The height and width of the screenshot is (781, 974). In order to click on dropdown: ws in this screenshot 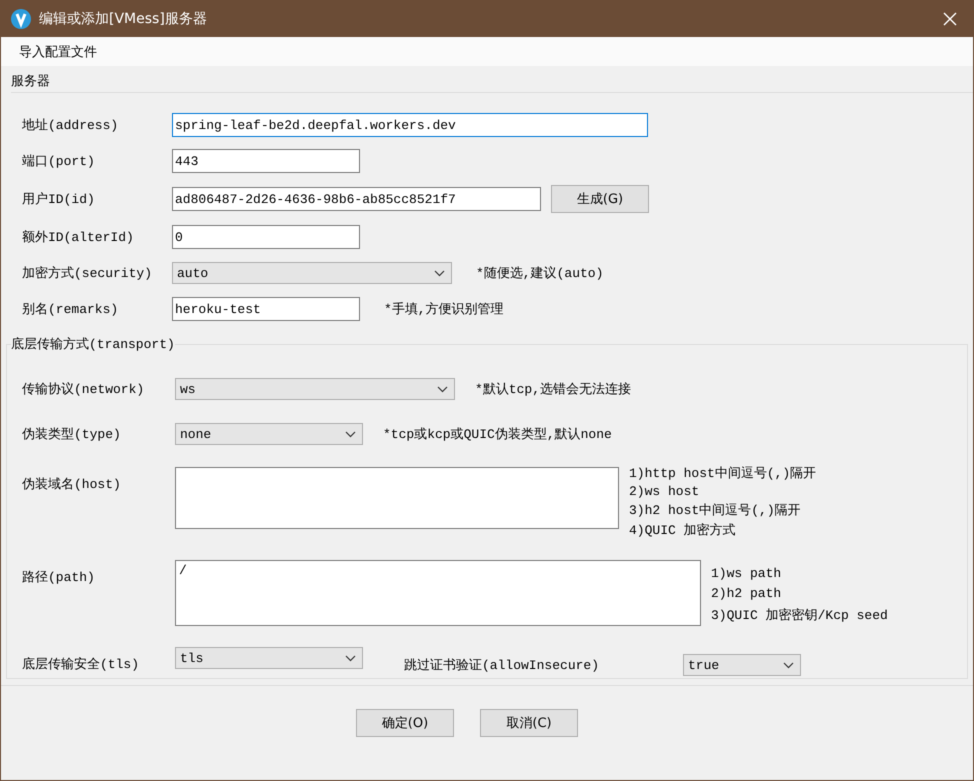, I will do `click(315, 389)`.